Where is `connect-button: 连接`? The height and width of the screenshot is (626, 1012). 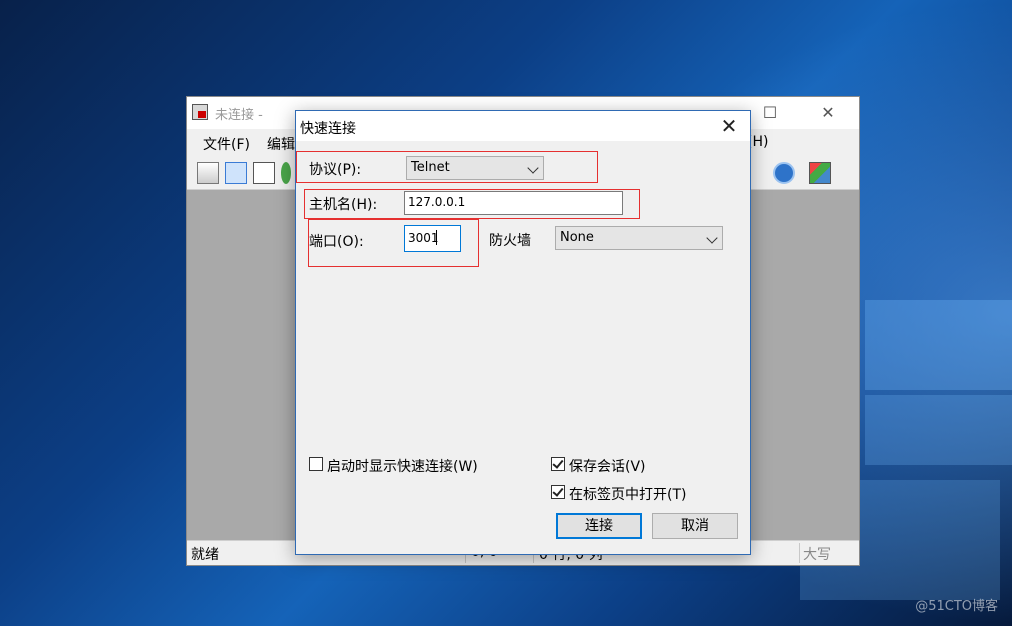
connect-button: 连接 is located at coordinates (599, 526).